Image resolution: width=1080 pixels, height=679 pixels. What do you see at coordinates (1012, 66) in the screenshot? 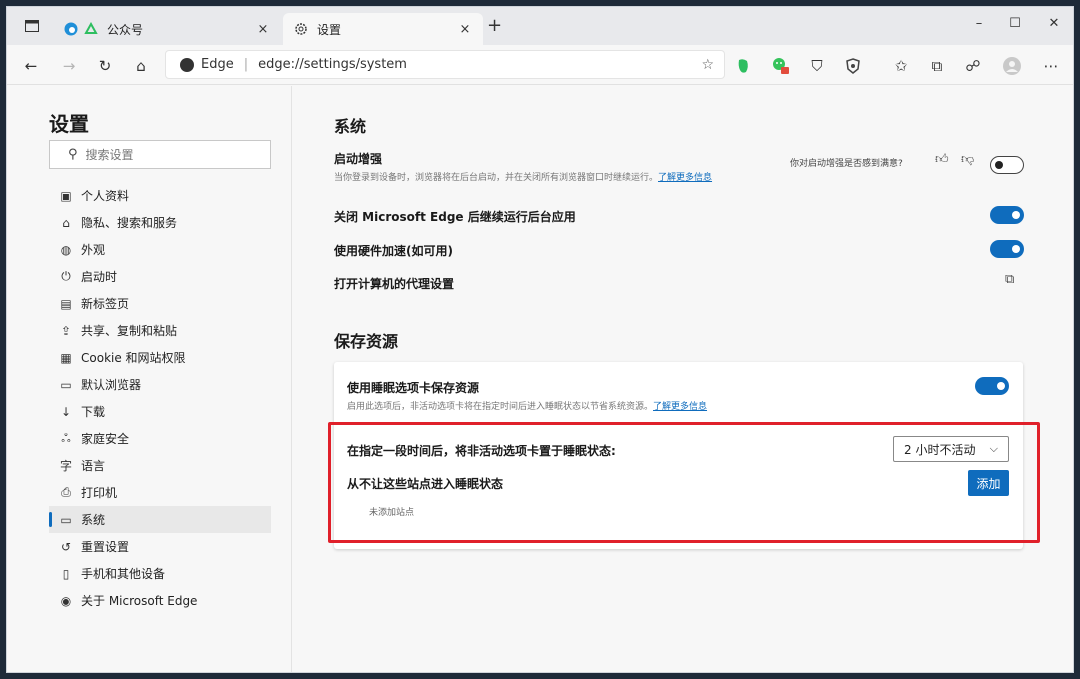
I see `avatar` at bounding box center [1012, 66].